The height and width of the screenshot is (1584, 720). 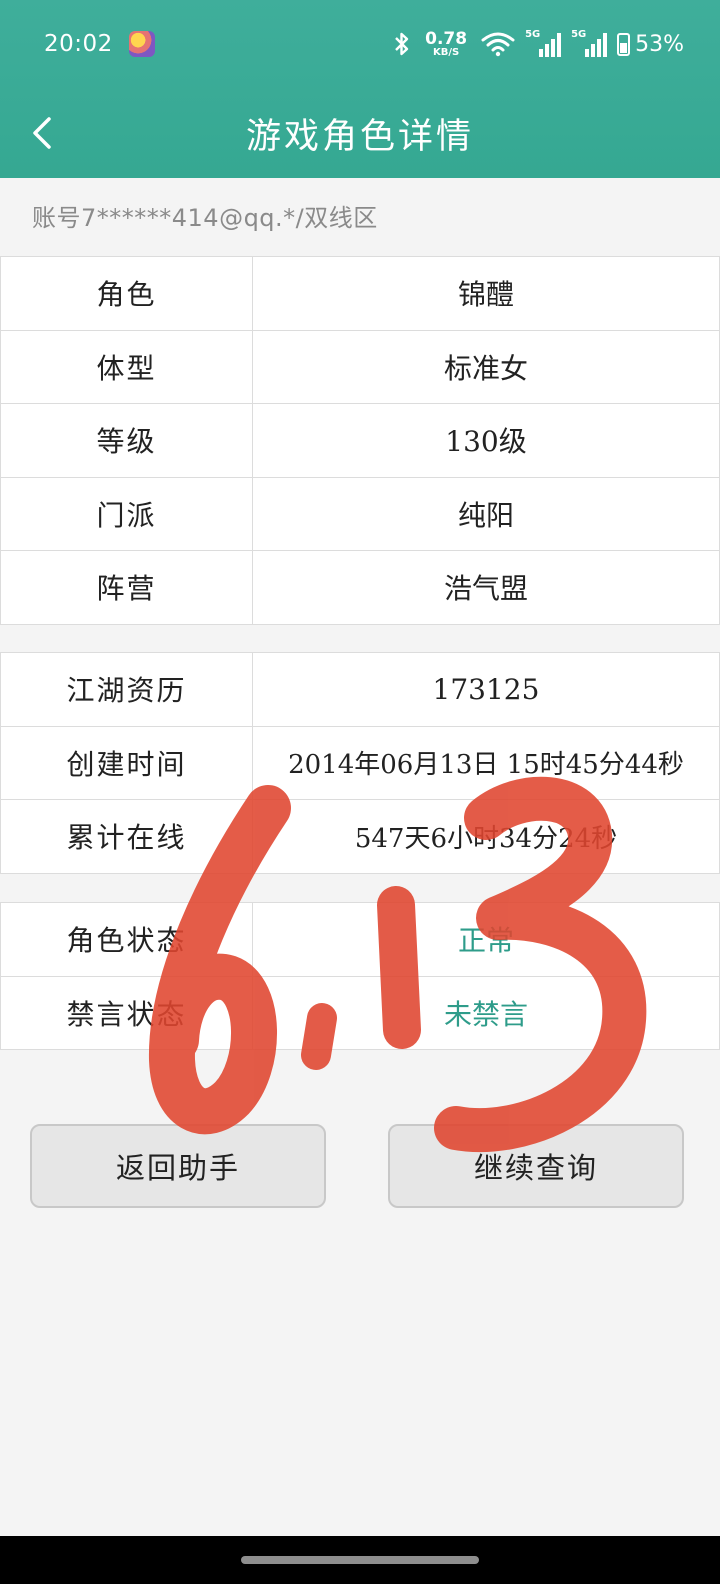 What do you see at coordinates (126, 762) in the screenshot?
I see `row-label: 创建时间` at bounding box center [126, 762].